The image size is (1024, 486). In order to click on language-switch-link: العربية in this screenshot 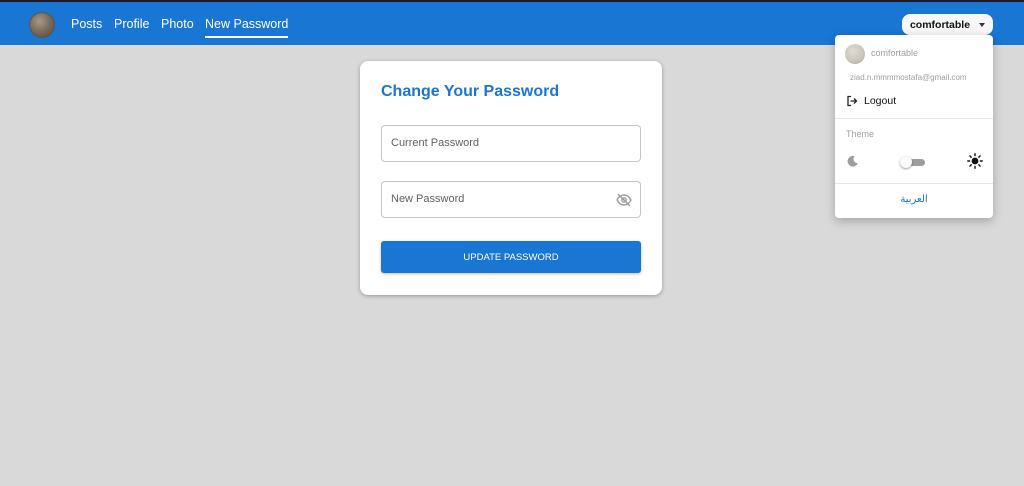, I will do `click(914, 199)`.